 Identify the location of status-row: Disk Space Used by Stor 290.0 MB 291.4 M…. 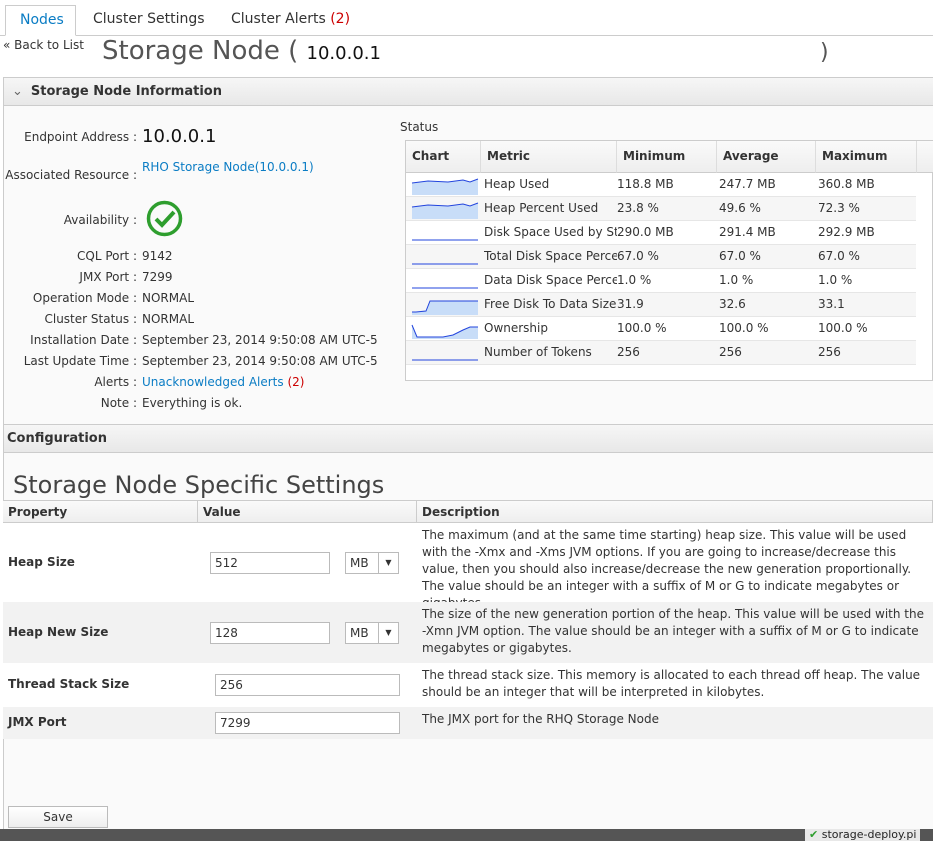
(661, 233).